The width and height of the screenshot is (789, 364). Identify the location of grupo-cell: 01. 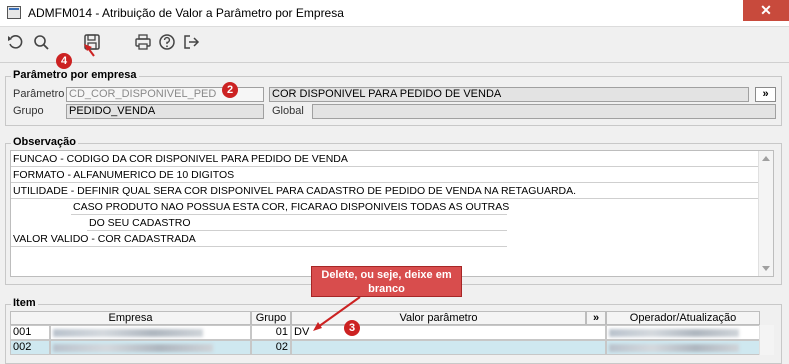
(271, 332).